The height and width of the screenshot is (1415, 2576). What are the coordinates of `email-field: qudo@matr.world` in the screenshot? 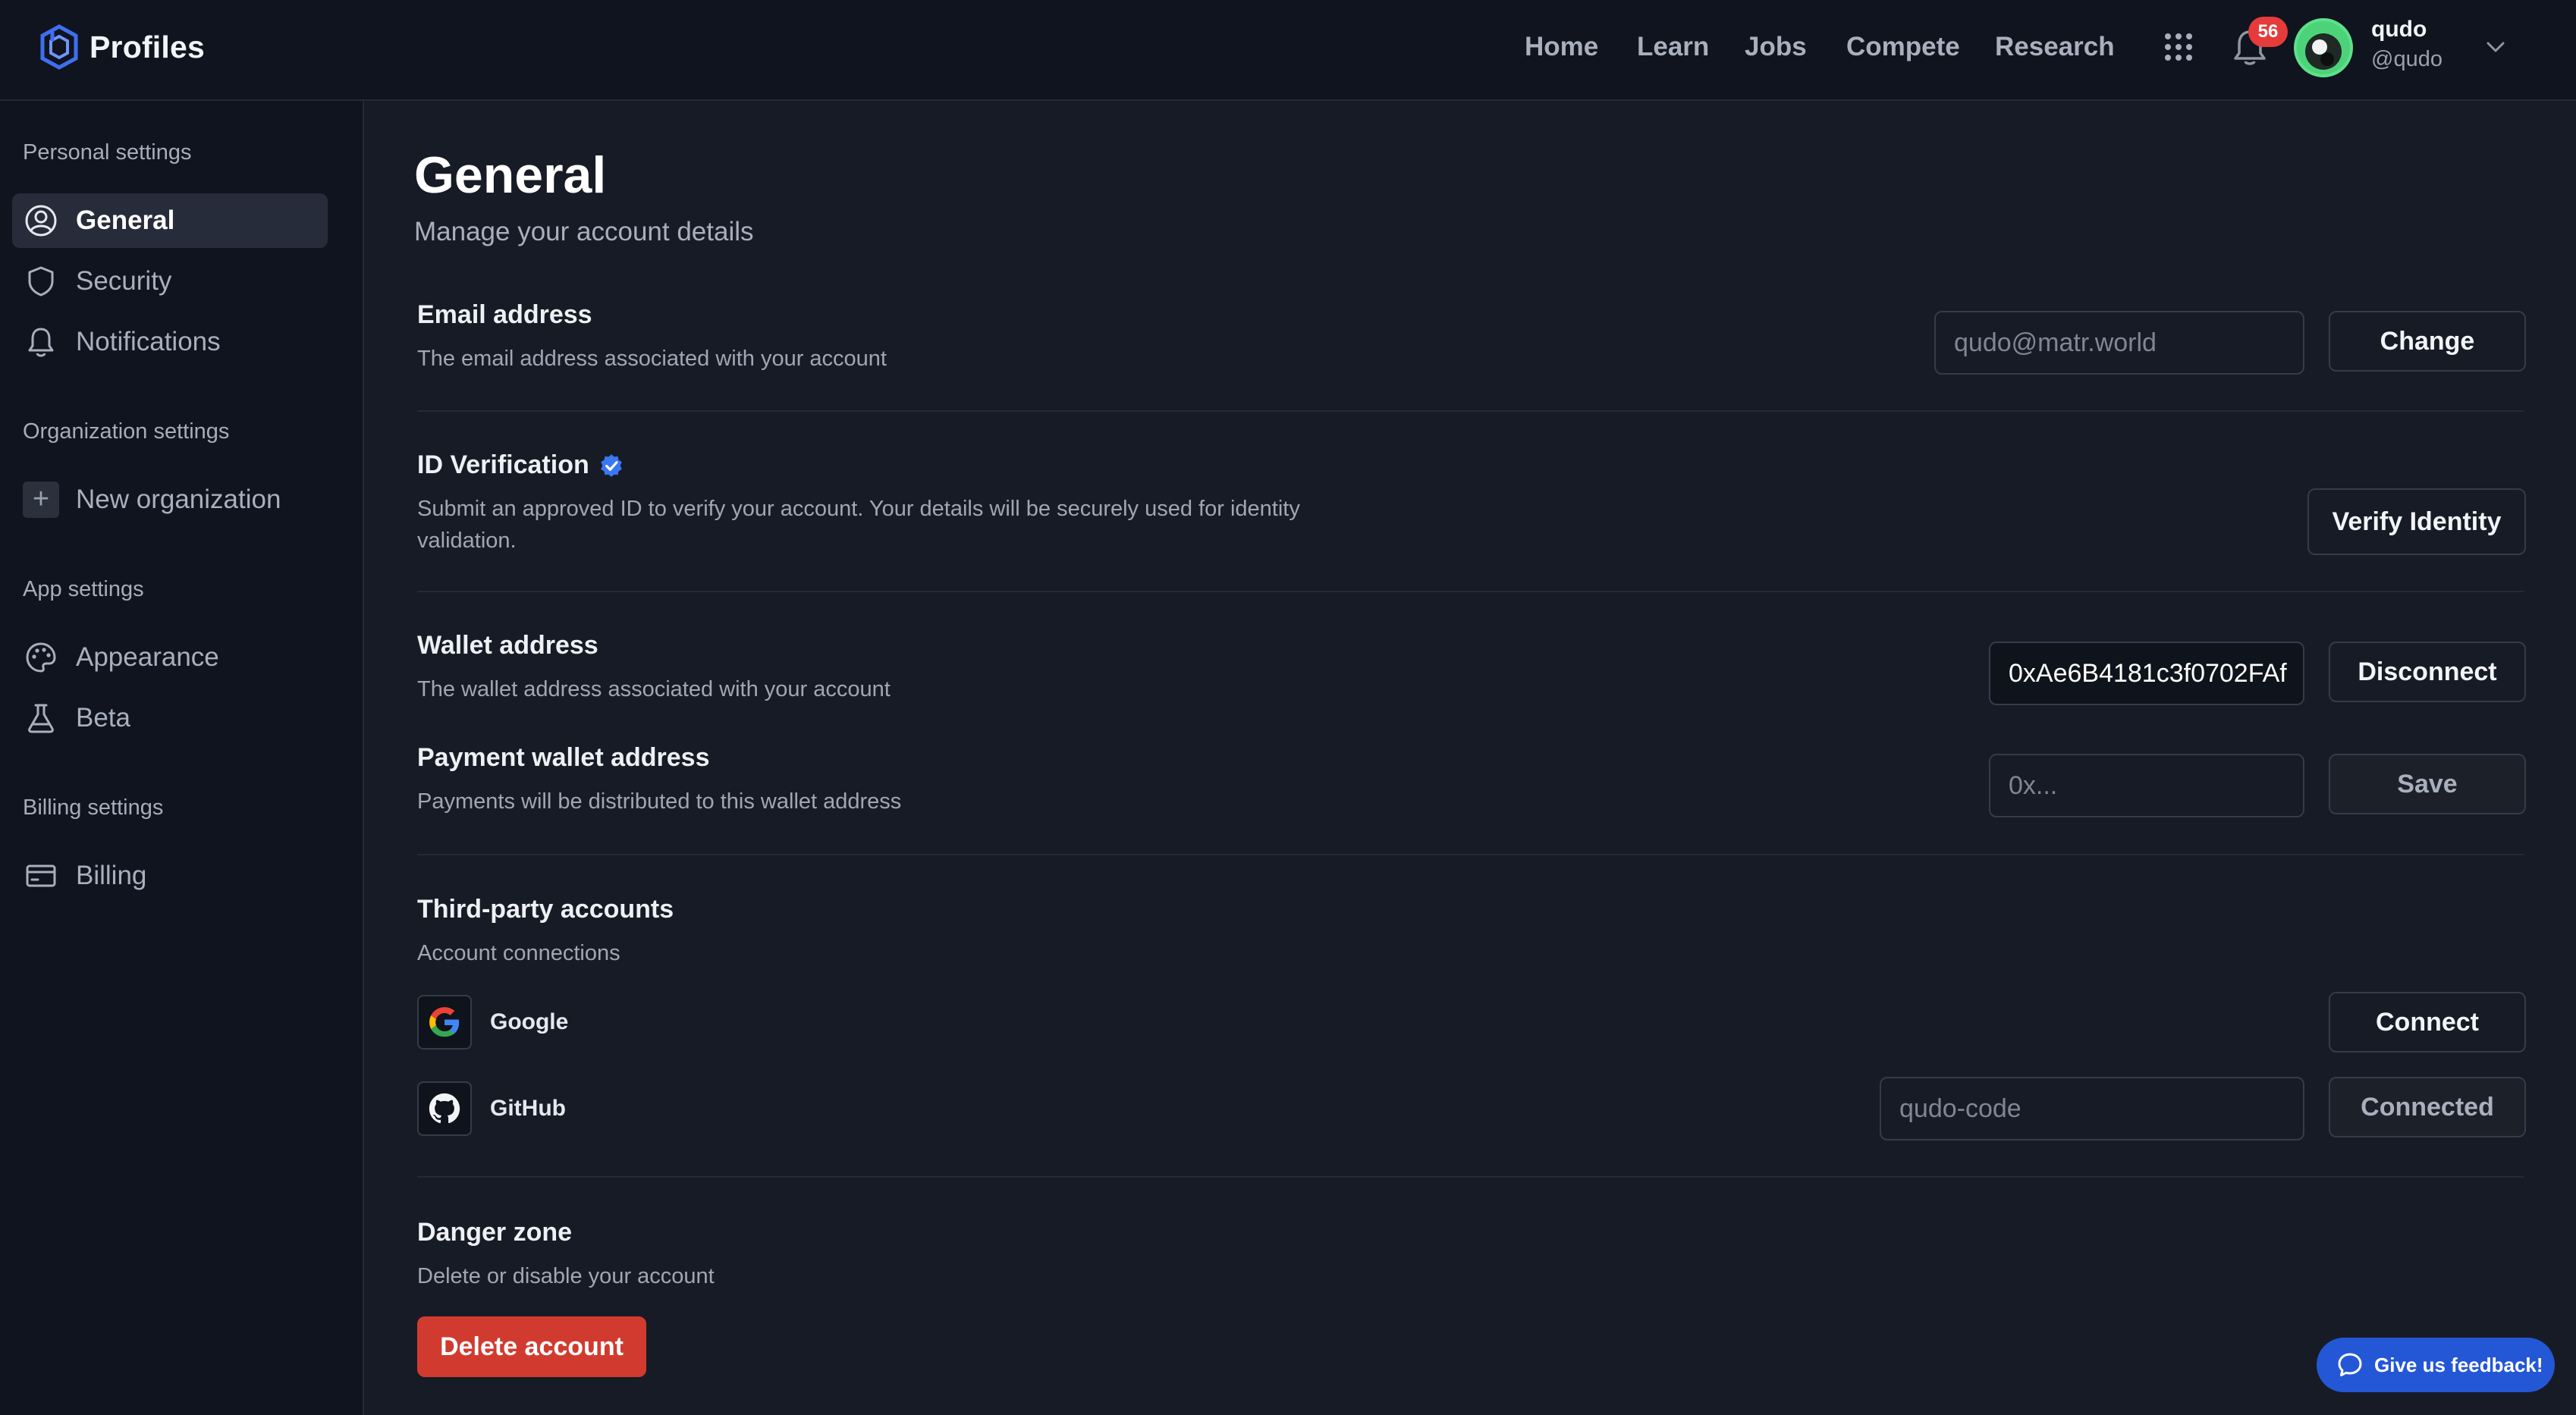 It's located at (2119, 343).